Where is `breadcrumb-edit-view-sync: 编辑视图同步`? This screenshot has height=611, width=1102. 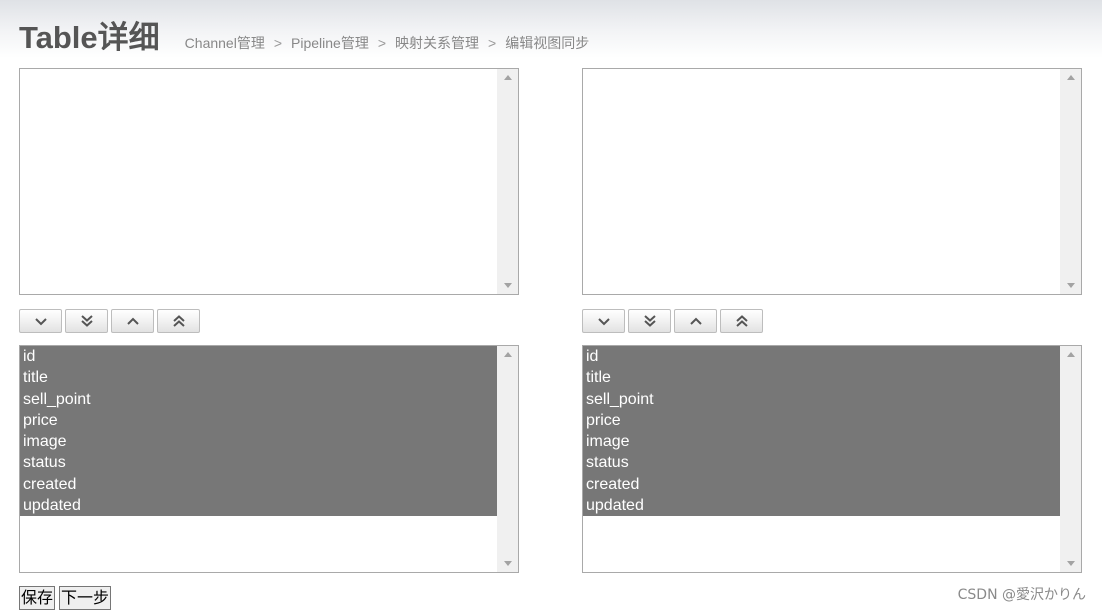
breadcrumb-edit-view-sync: 编辑视图同步 is located at coordinates (547, 43).